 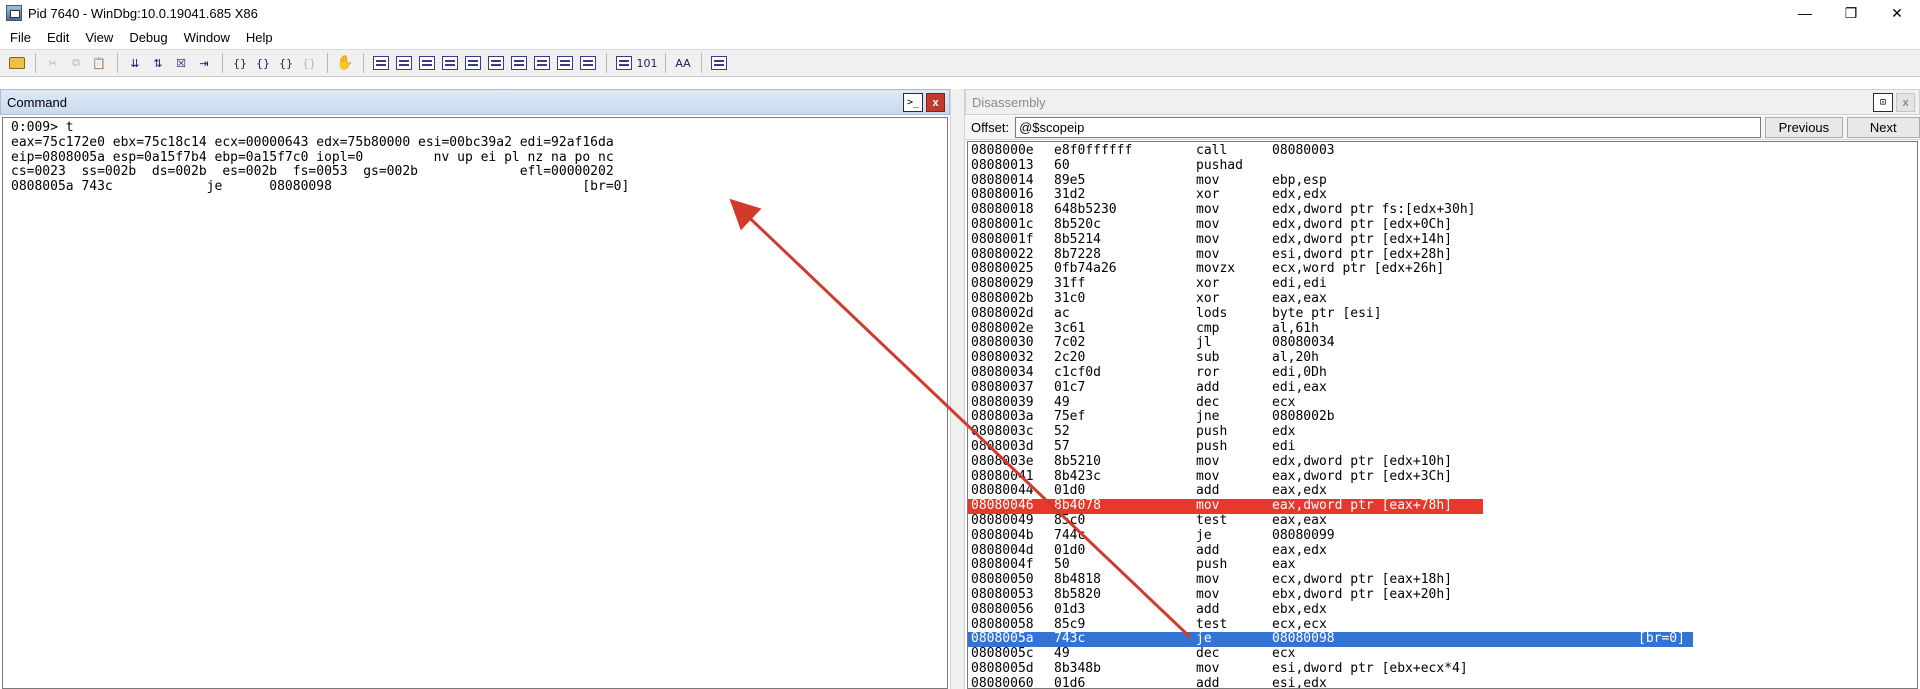 What do you see at coordinates (1442, 373) in the screenshot?
I see `disassembly-row: 08080034 c1cf0d ror edi,0Dh` at bounding box center [1442, 373].